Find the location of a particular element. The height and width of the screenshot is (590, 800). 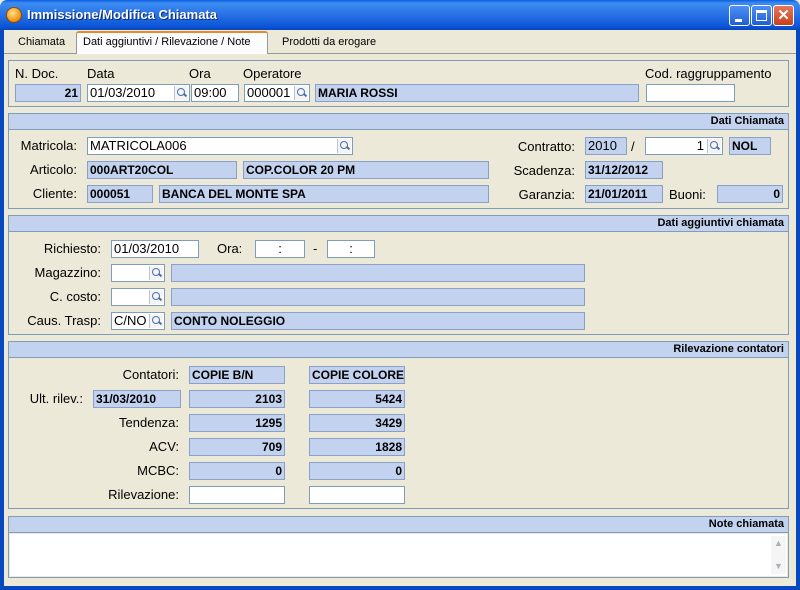

acv-colore-field: 1828 is located at coordinates (357, 447).